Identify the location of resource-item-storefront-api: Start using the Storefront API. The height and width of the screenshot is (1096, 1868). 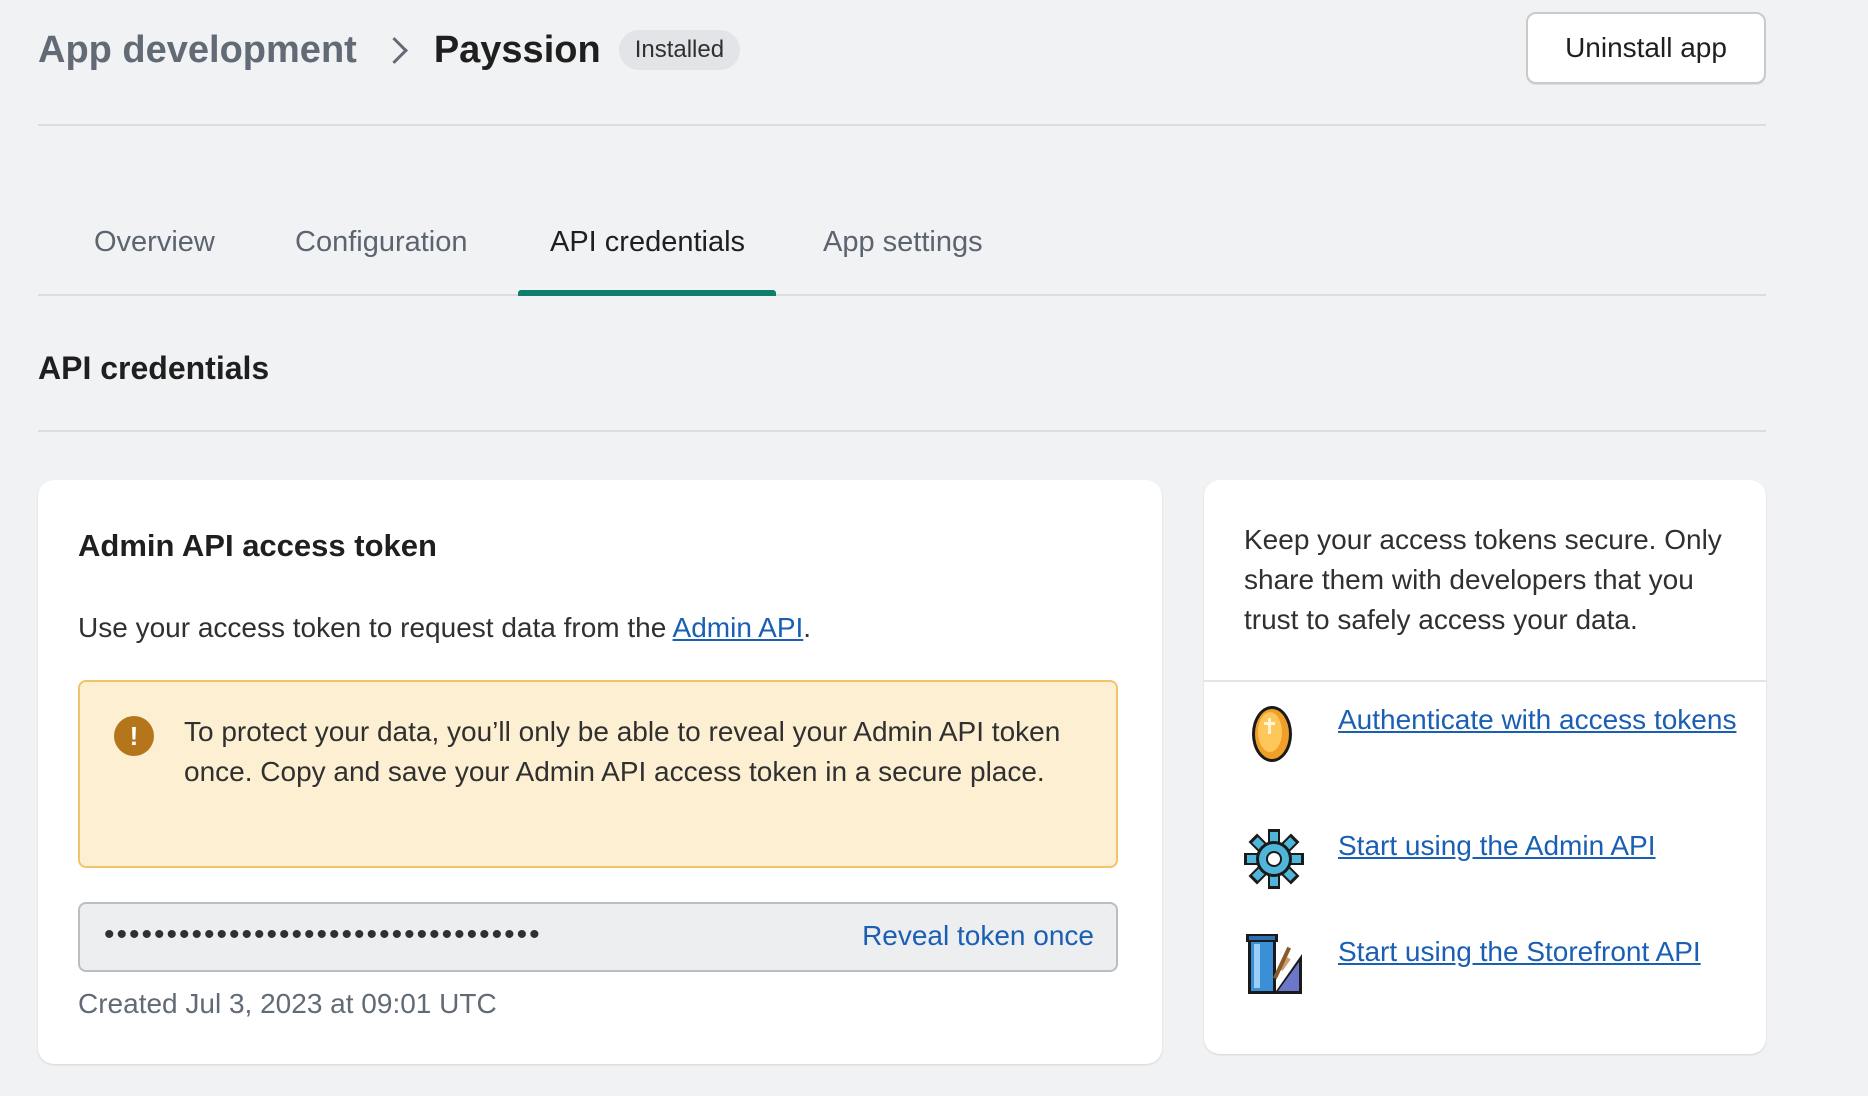
(1491, 965).